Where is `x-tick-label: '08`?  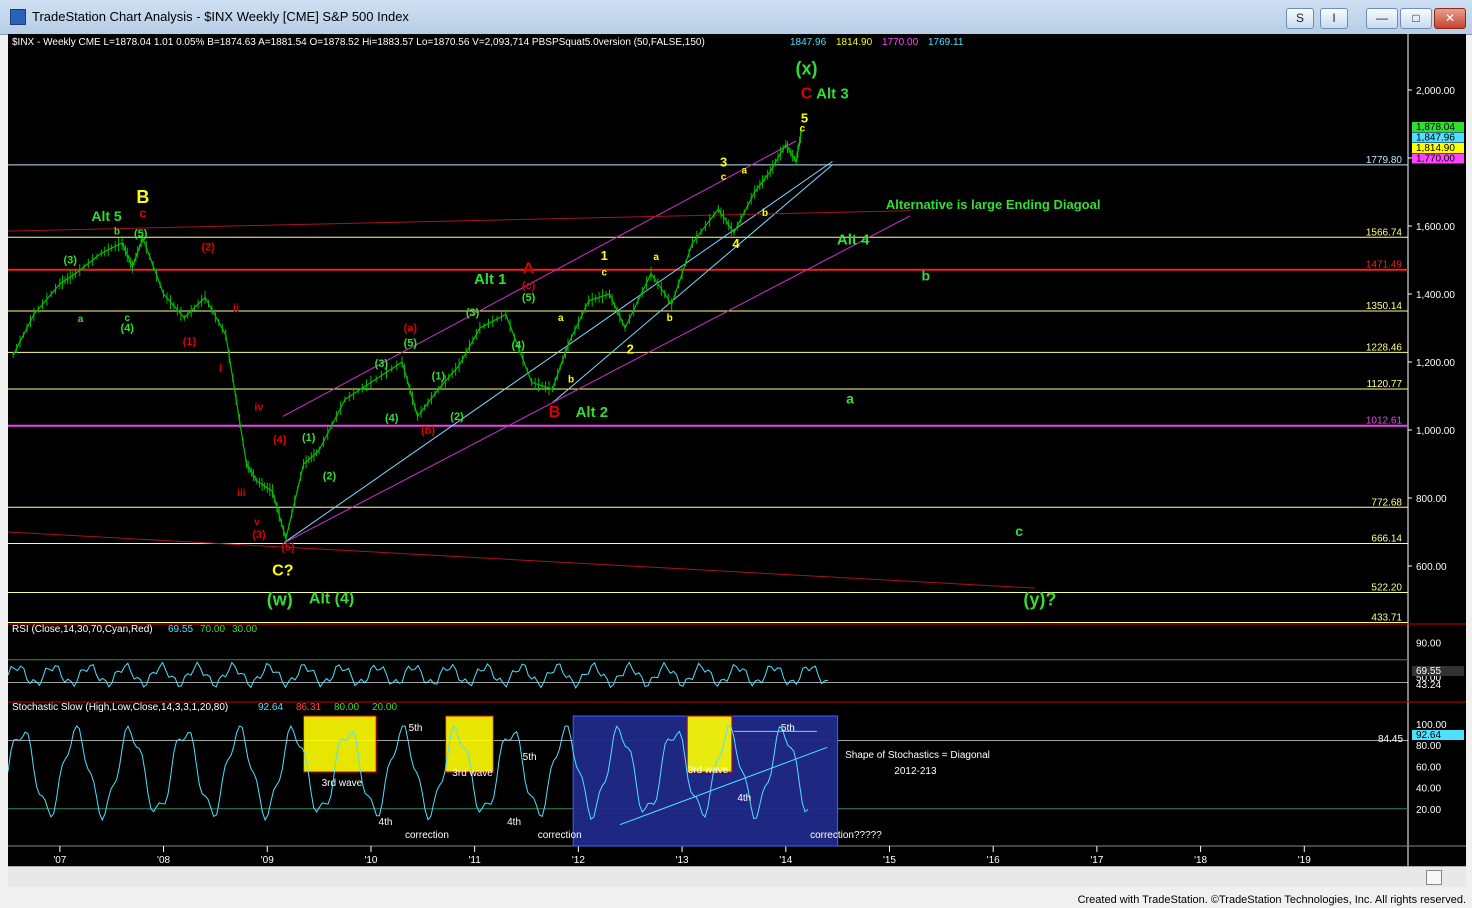 x-tick-label: '08 is located at coordinates (163, 860).